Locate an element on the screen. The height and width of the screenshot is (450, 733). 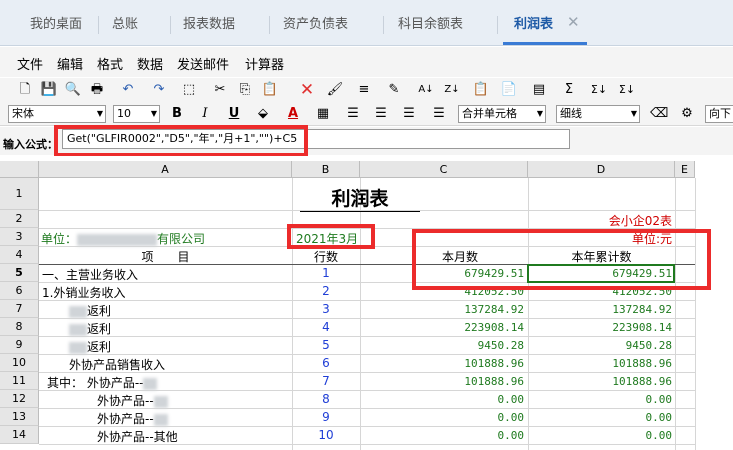
row-header: 3 is located at coordinates (19, 237).